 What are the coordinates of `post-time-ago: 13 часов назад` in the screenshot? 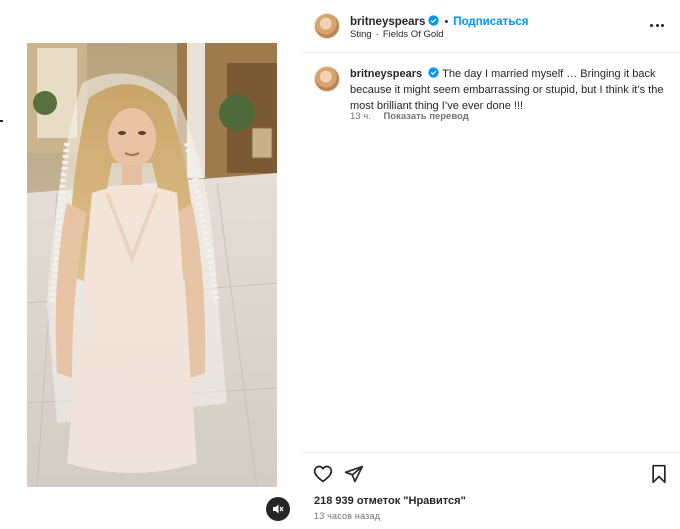 It's located at (347, 516).